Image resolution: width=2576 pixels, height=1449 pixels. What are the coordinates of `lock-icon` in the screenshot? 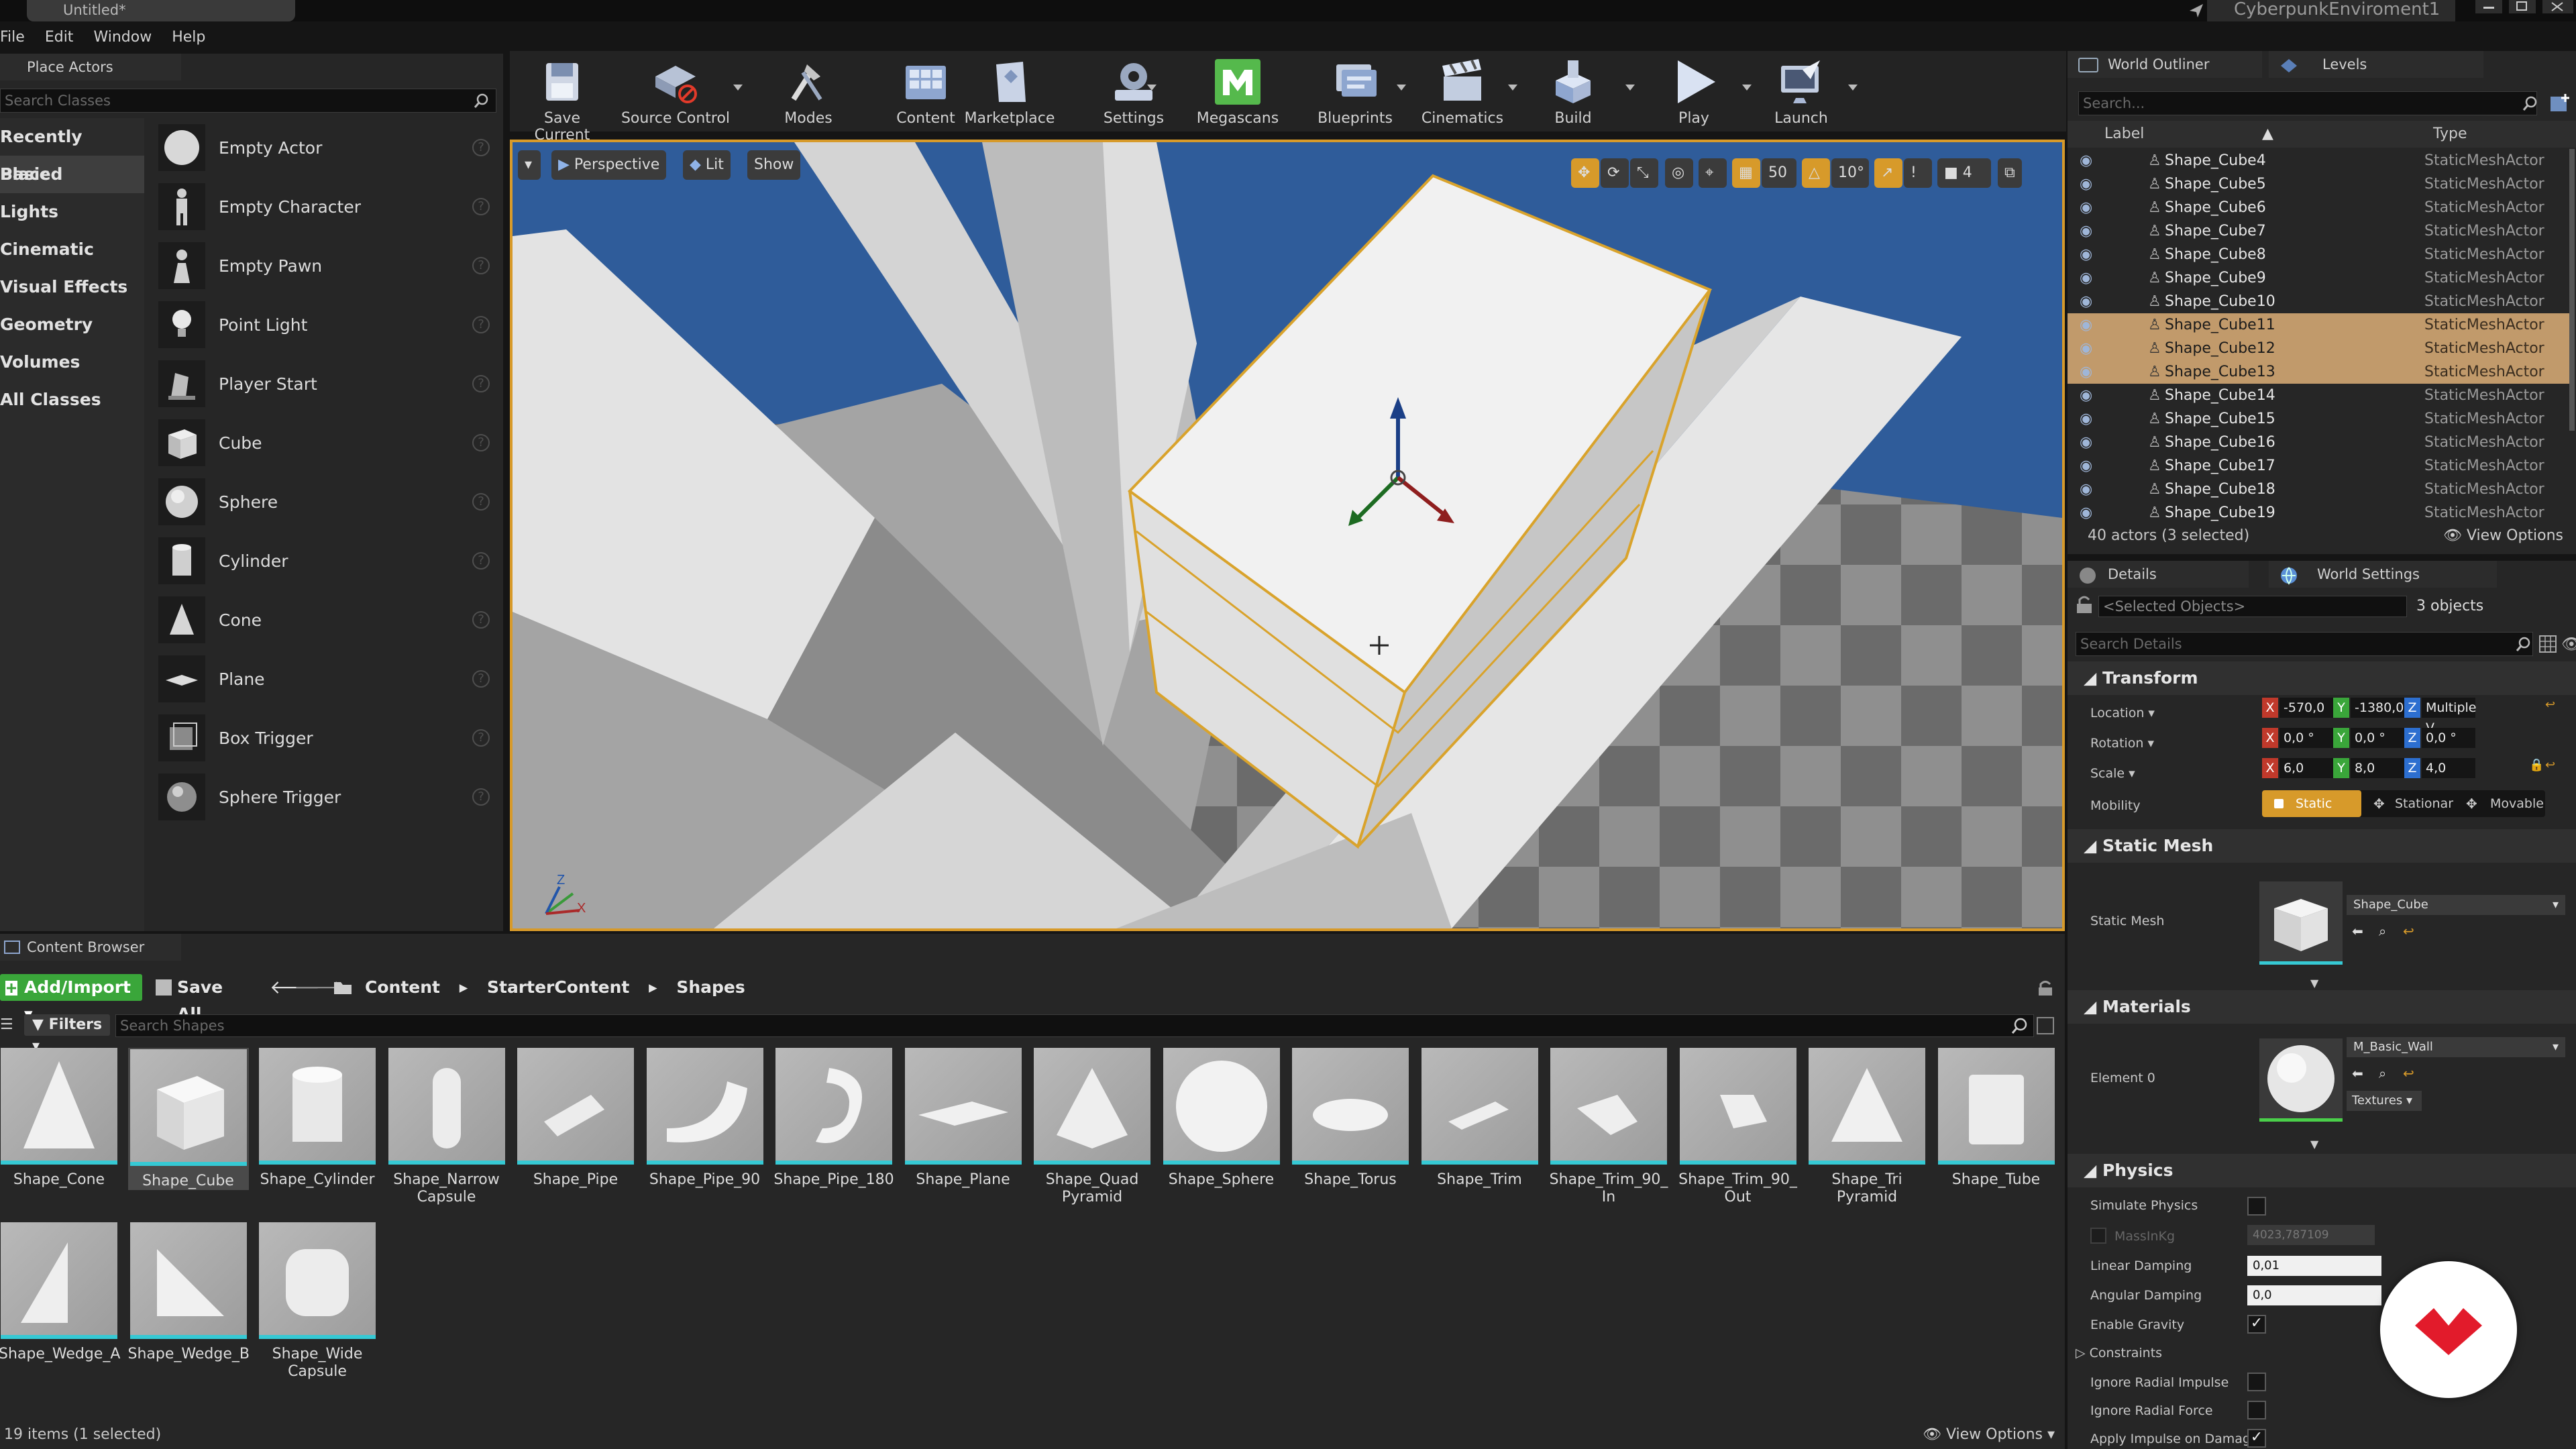 It's located at (2045, 988).